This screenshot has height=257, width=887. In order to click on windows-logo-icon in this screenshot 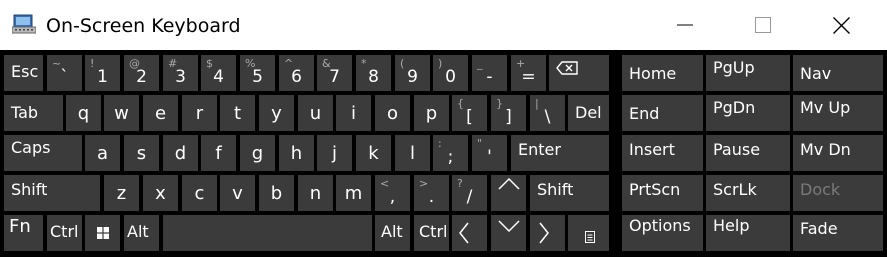, I will do `click(102, 233)`.